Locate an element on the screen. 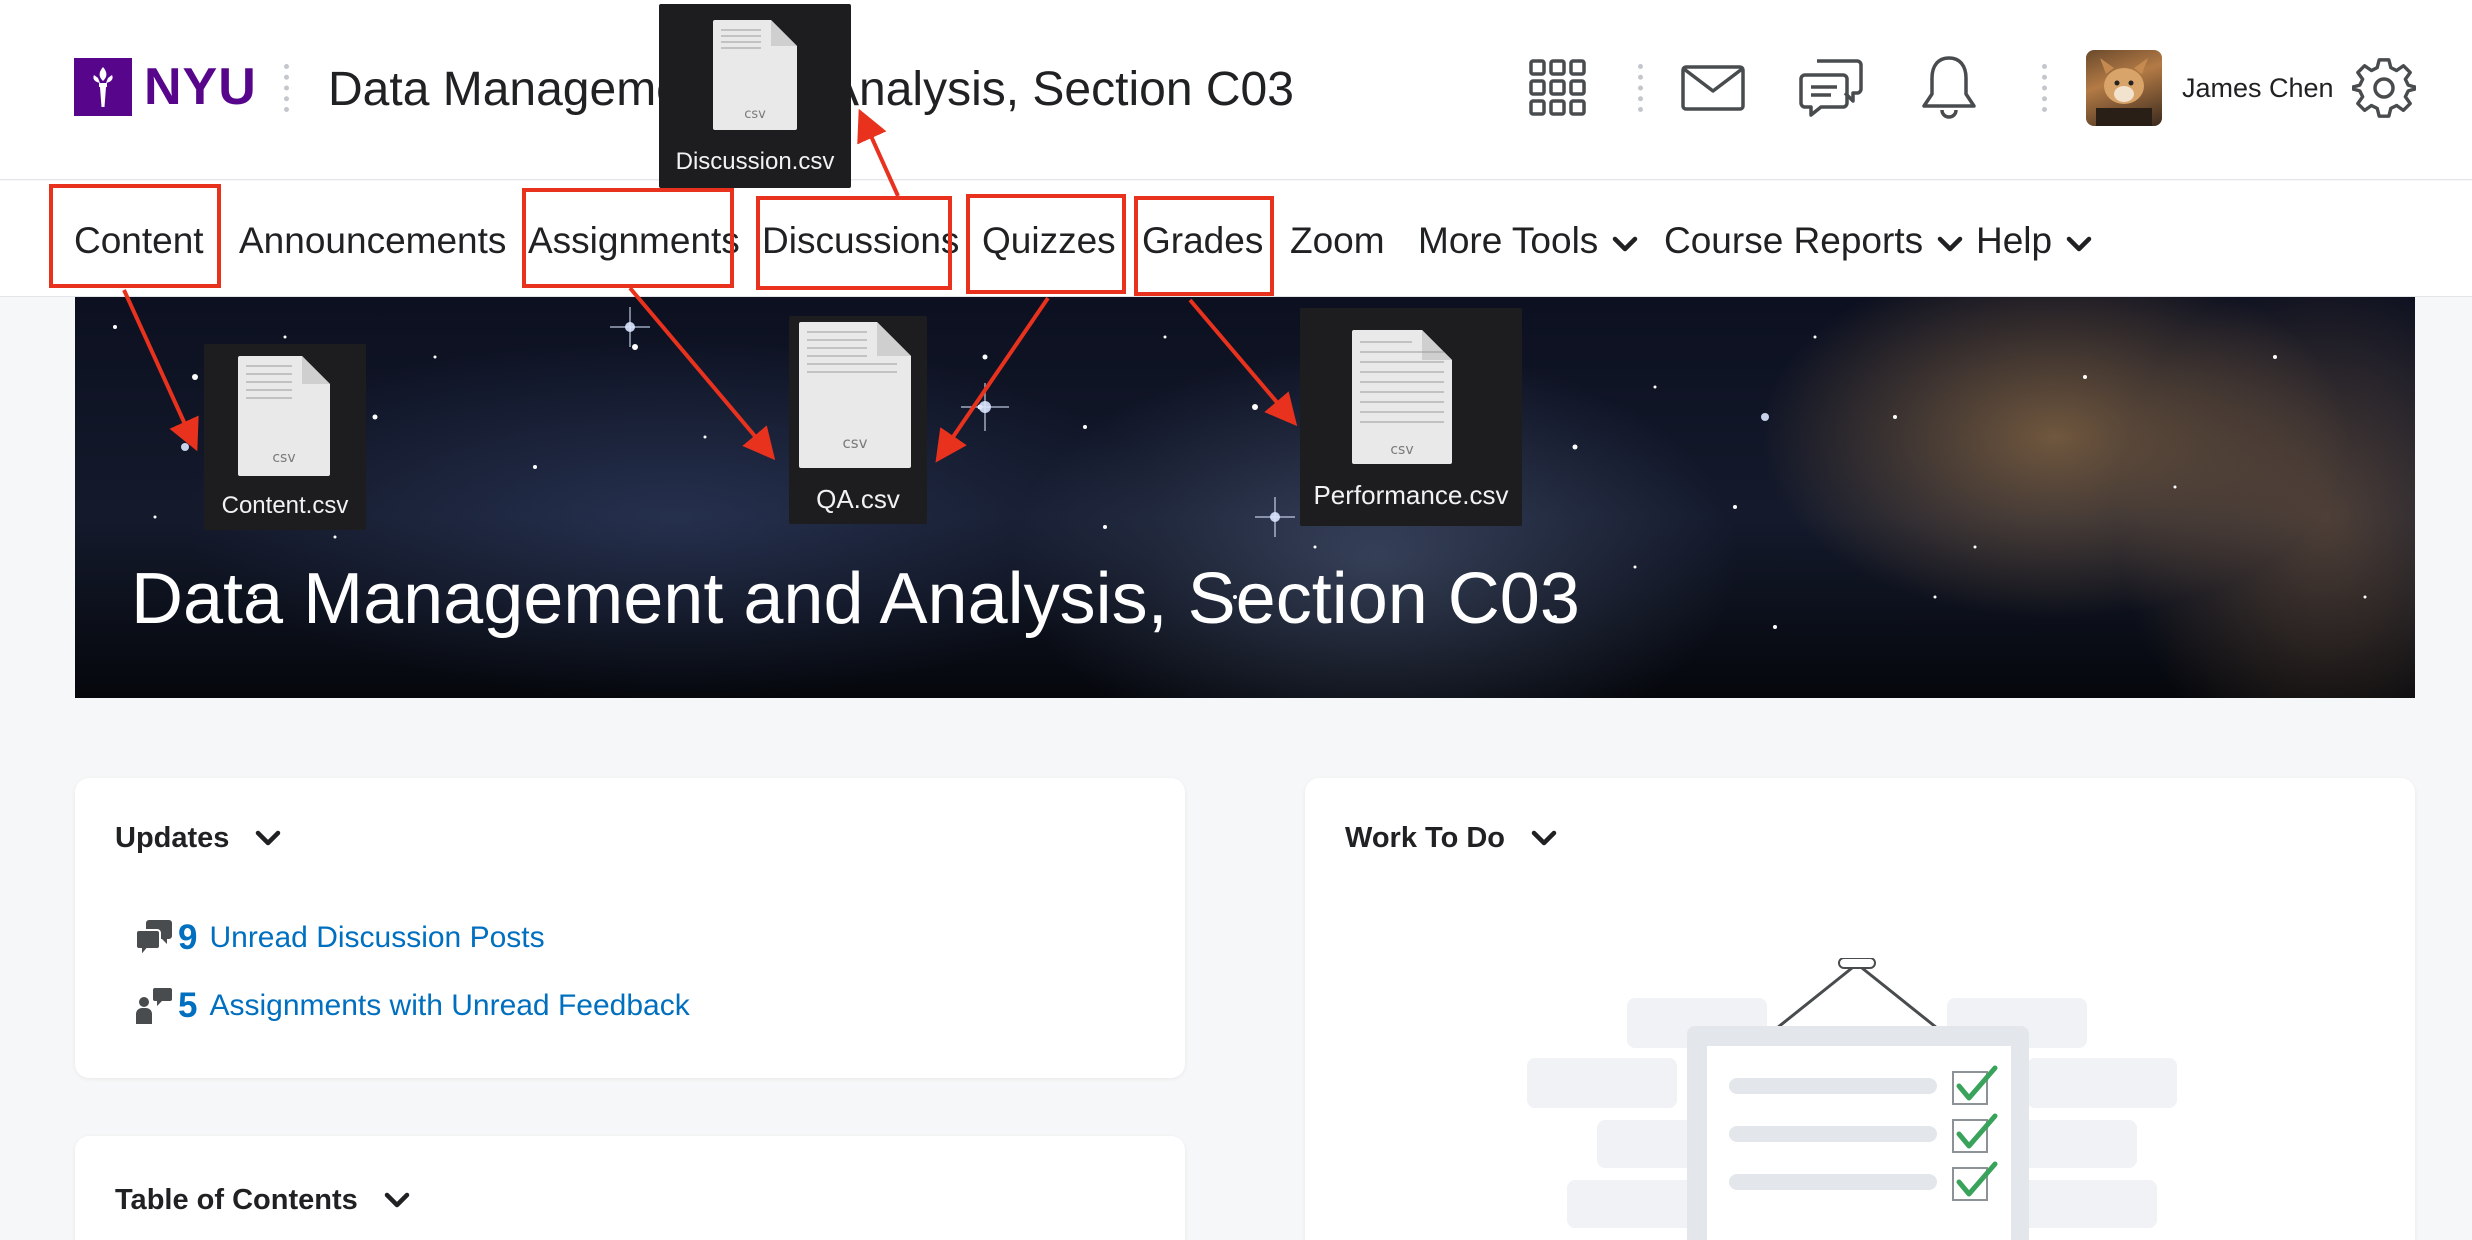  card-title: Work To Do is located at coordinates (1425, 838).